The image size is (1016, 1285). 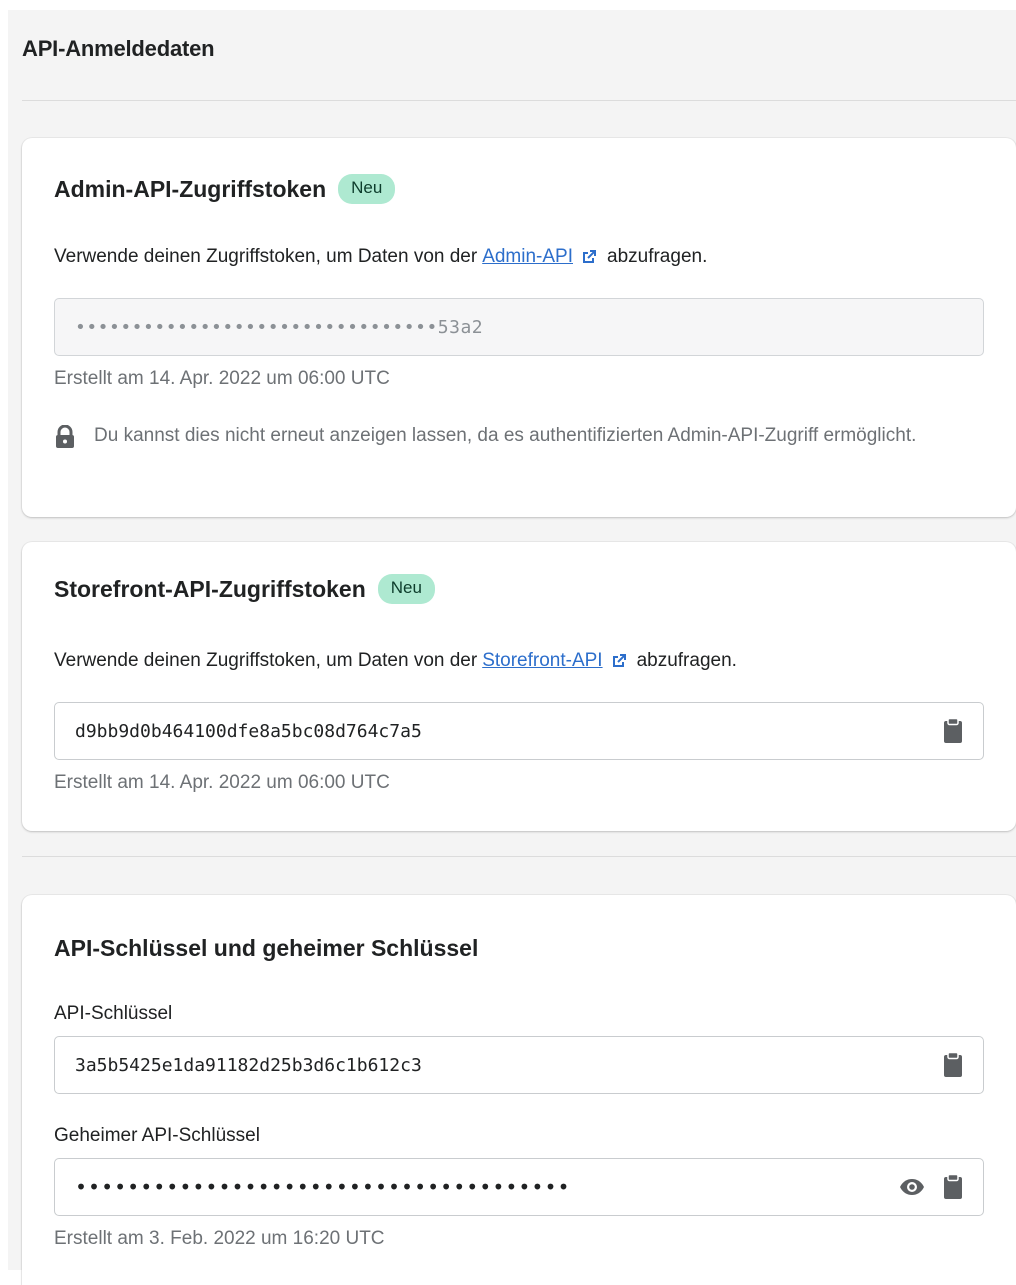 What do you see at coordinates (222, 378) in the screenshot?
I see `admin-token-created: Erstellt am 14. Apr. 2022 um 06:00 UTC` at bounding box center [222, 378].